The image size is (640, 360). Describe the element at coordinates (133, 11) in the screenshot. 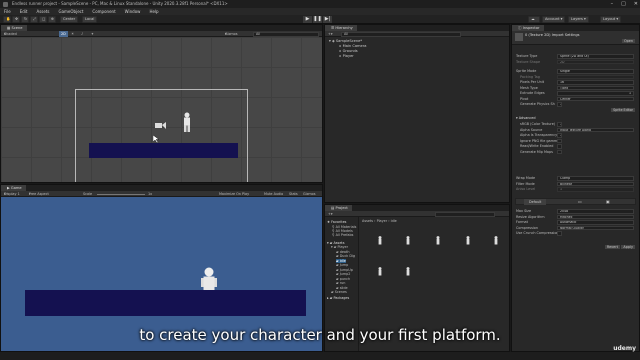

I see `menu-window: Window` at that location.